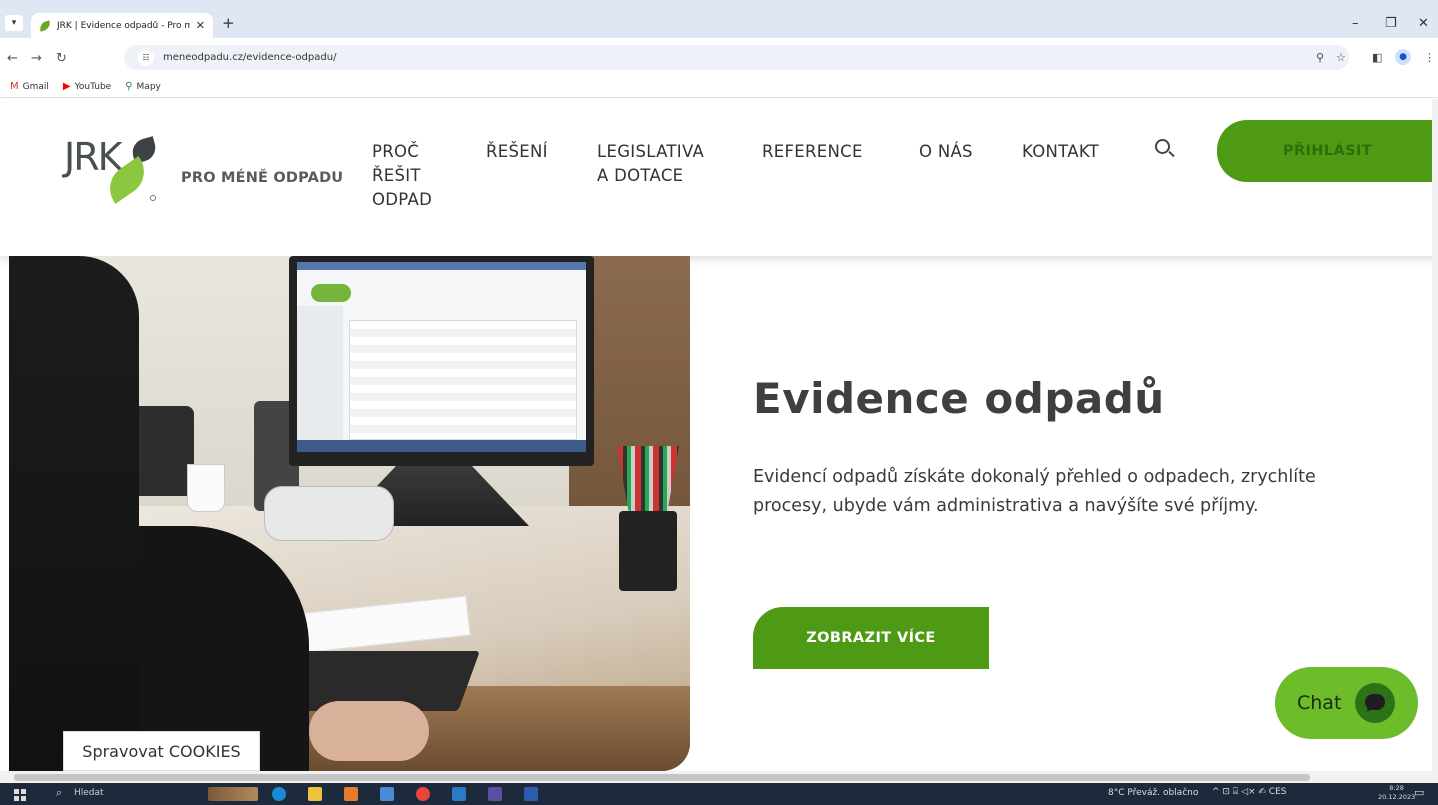 This screenshot has height=805, width=1438. I want to click on tab-title: JRK | Evidence odpadů - Pro mé, so click(123, 25).